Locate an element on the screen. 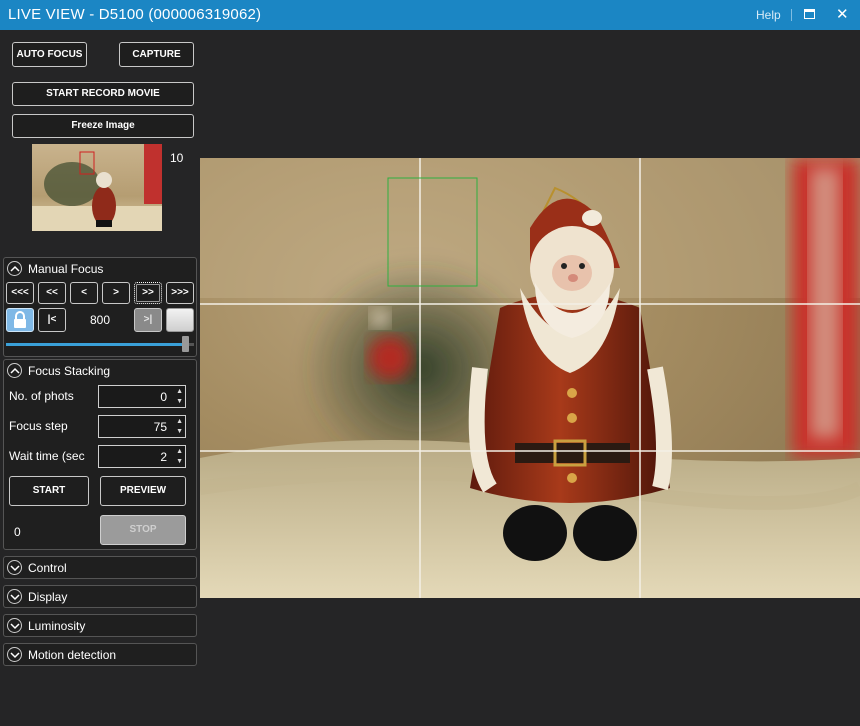 The width and height of the screenshot is (860, 726). focus-far-back-button: <<< is located at coordinates (20, 293).